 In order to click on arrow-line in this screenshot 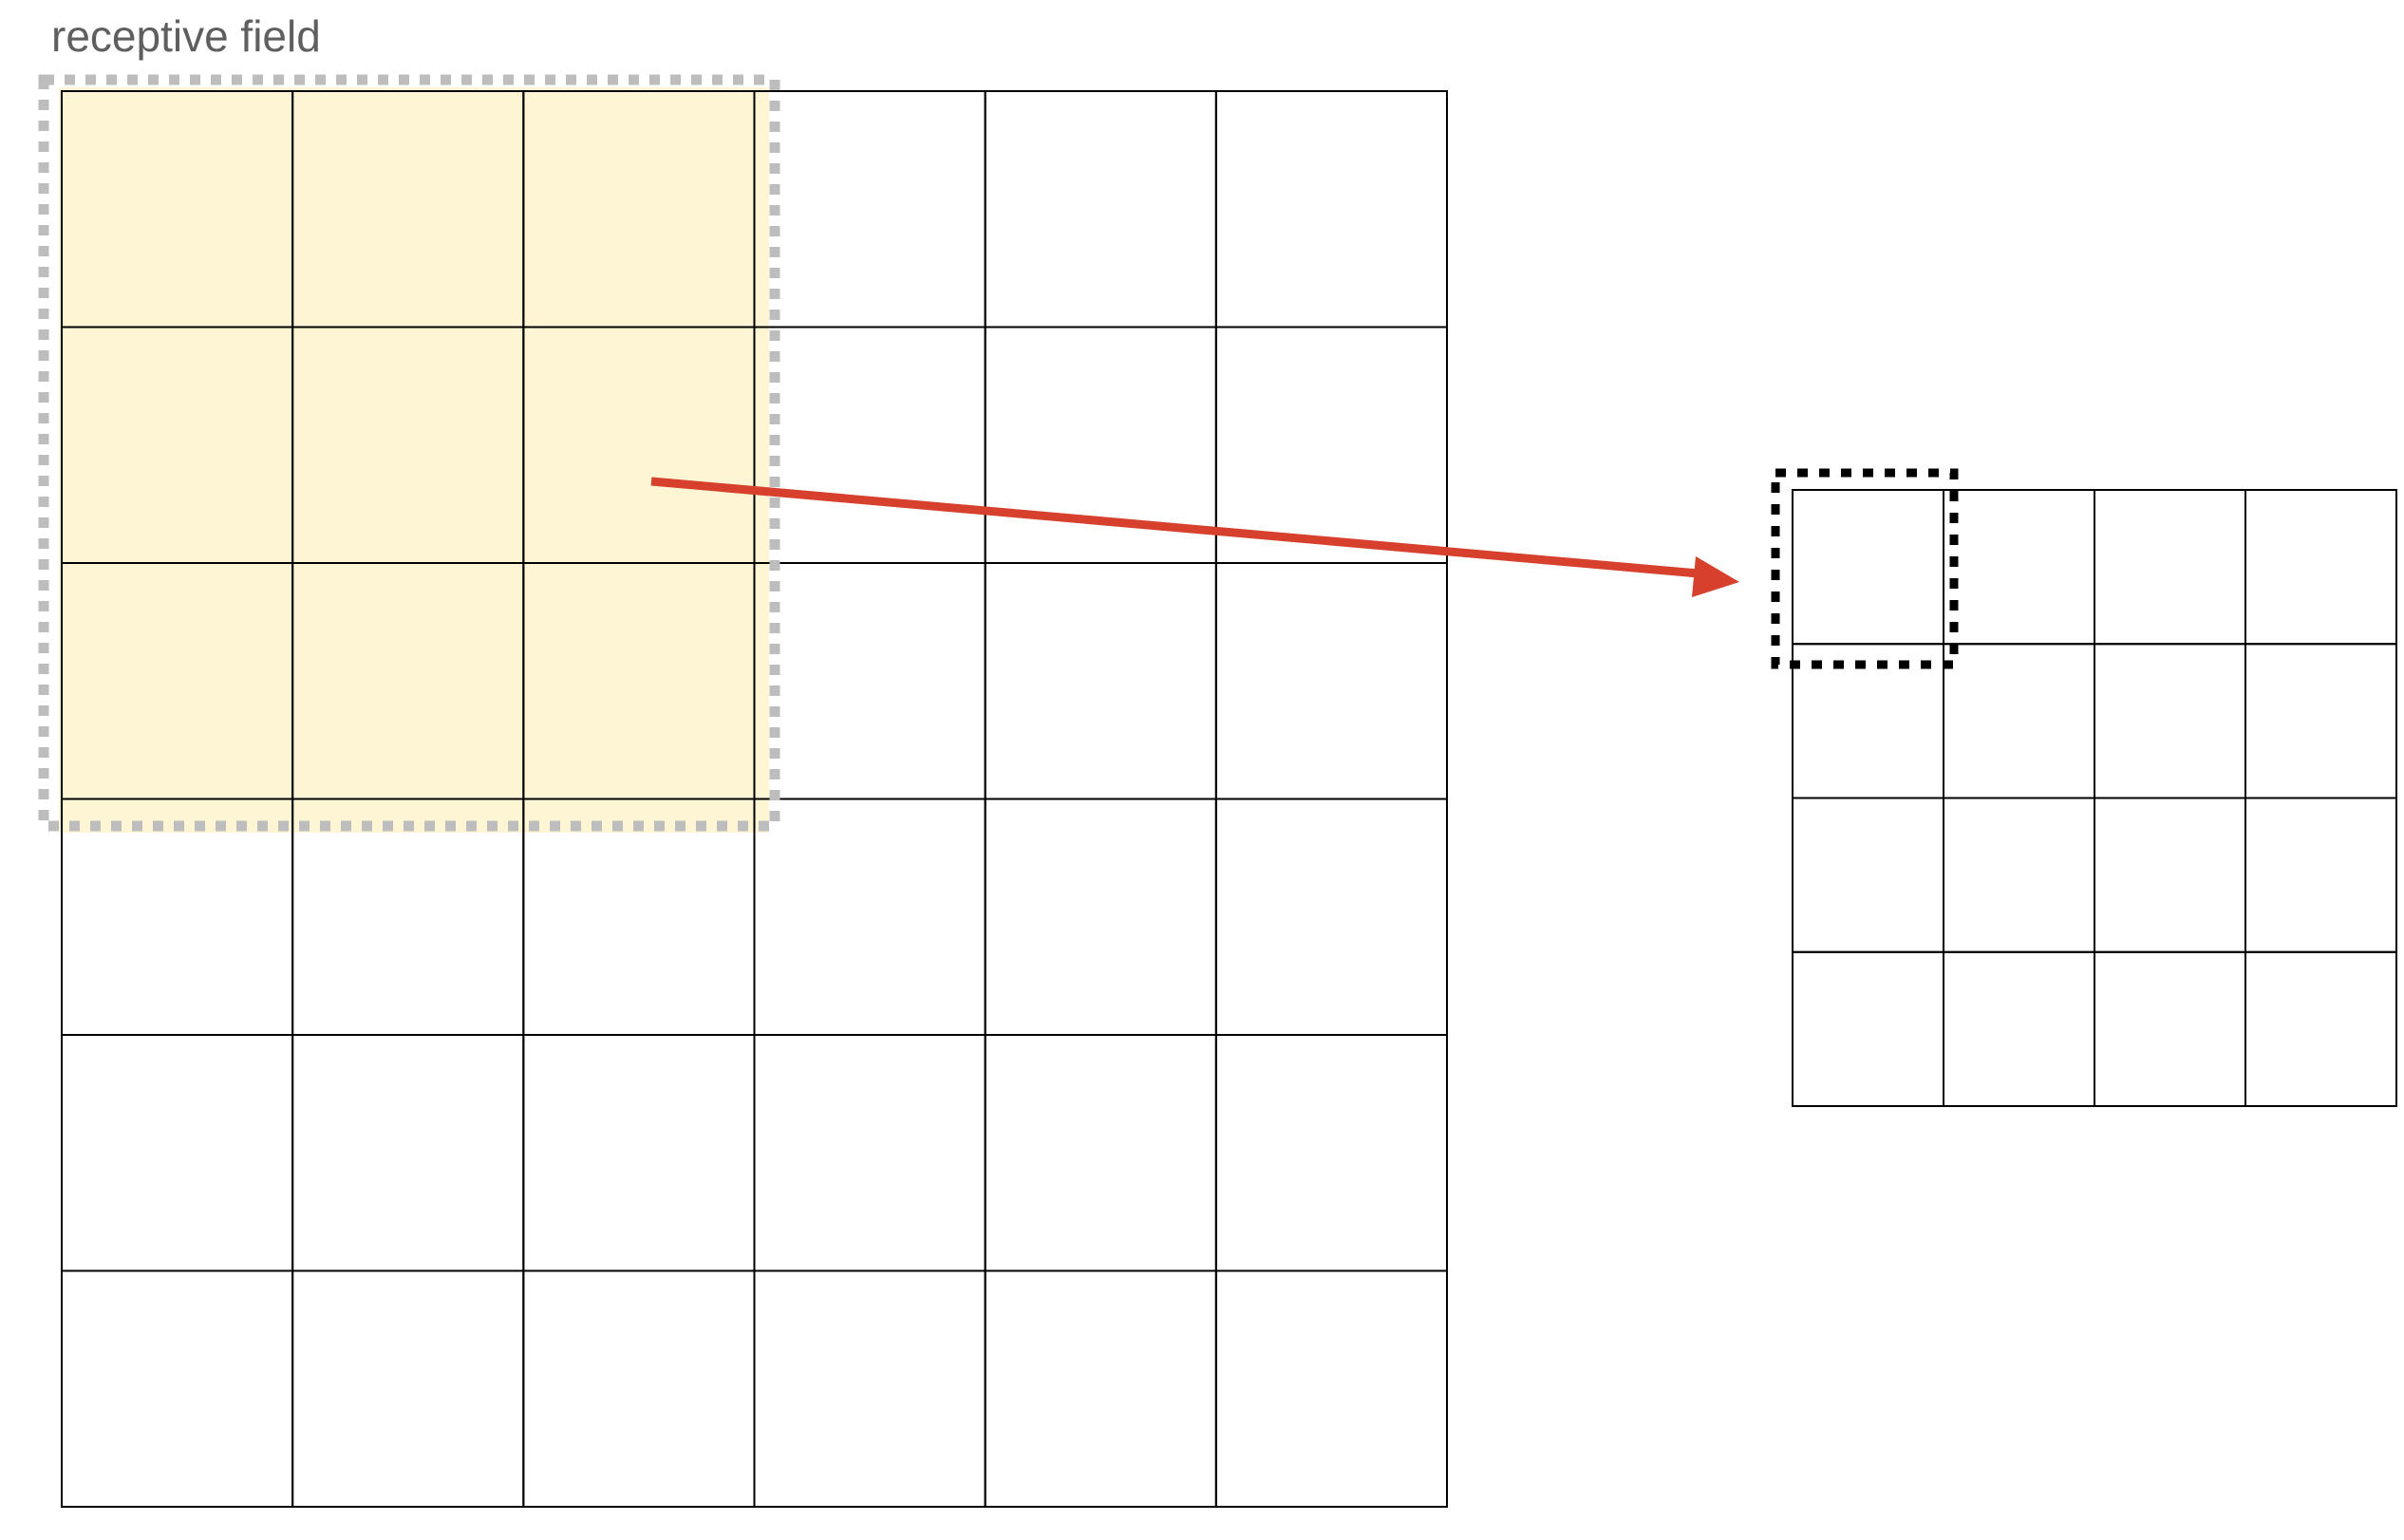, I will do `click(1180, 528)`.